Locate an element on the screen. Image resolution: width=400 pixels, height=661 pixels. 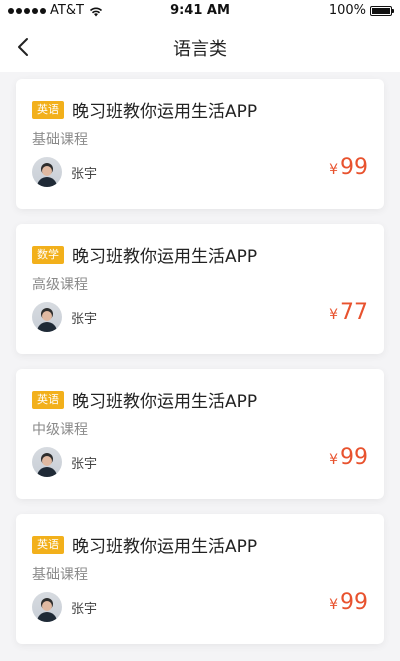
status-bar-right: 100% is located at coordinates (361, 10).